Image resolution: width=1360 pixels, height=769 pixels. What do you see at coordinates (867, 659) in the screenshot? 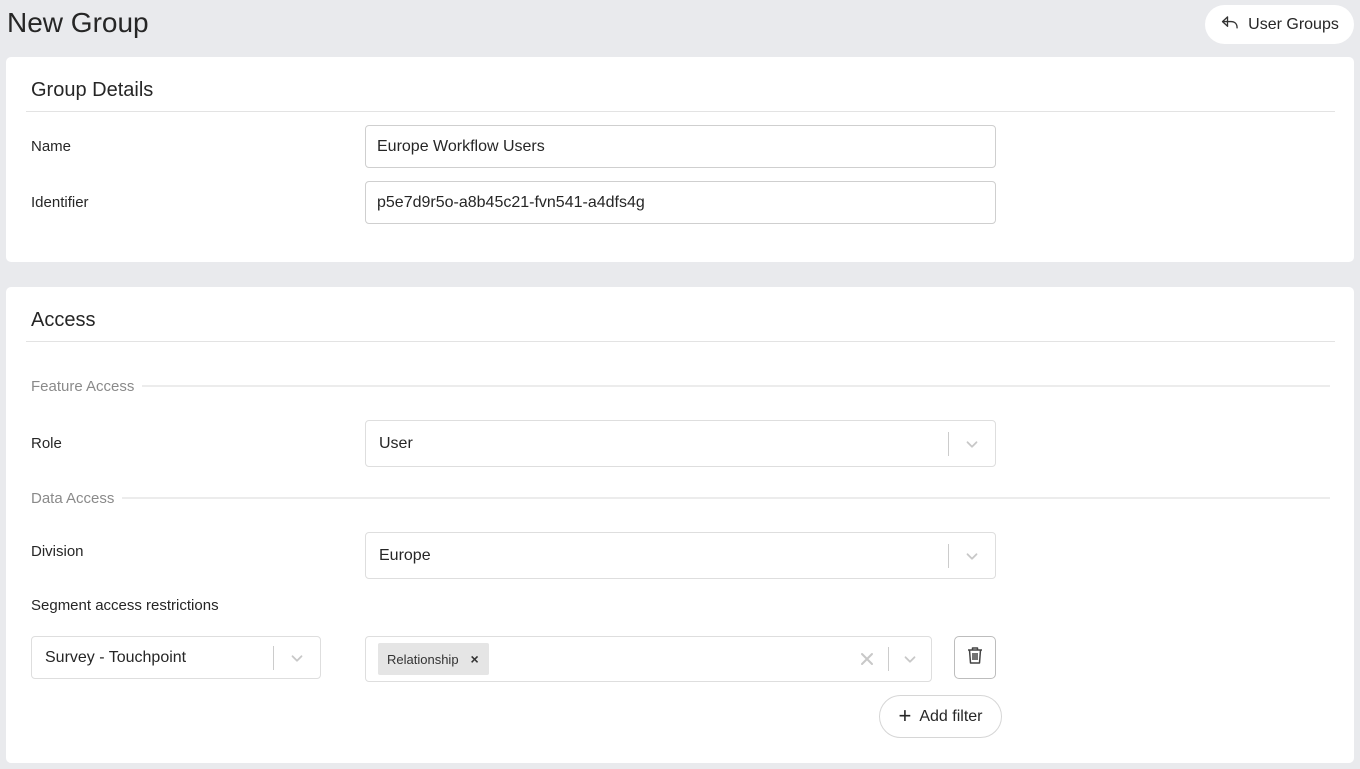
I see `clear-icon` at bounding box center [867, 659].